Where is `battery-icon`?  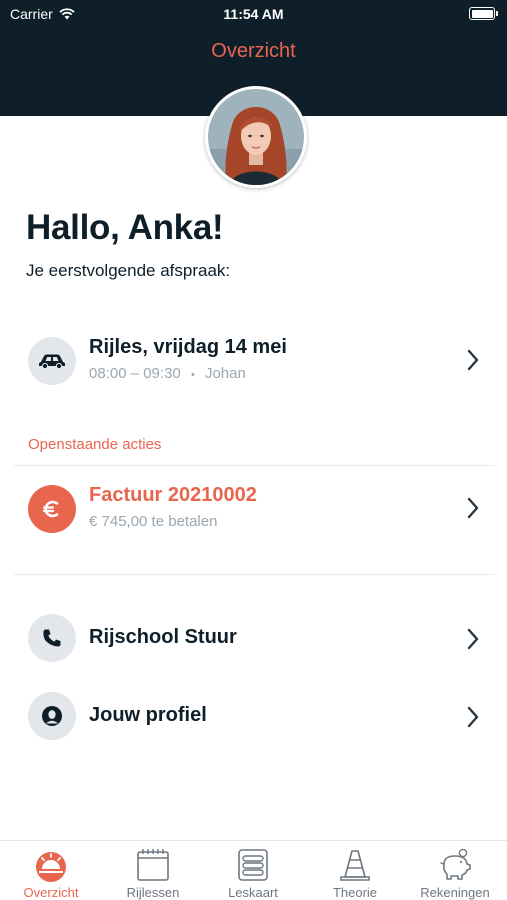 battery-icon is located at coordinates (483, 13).